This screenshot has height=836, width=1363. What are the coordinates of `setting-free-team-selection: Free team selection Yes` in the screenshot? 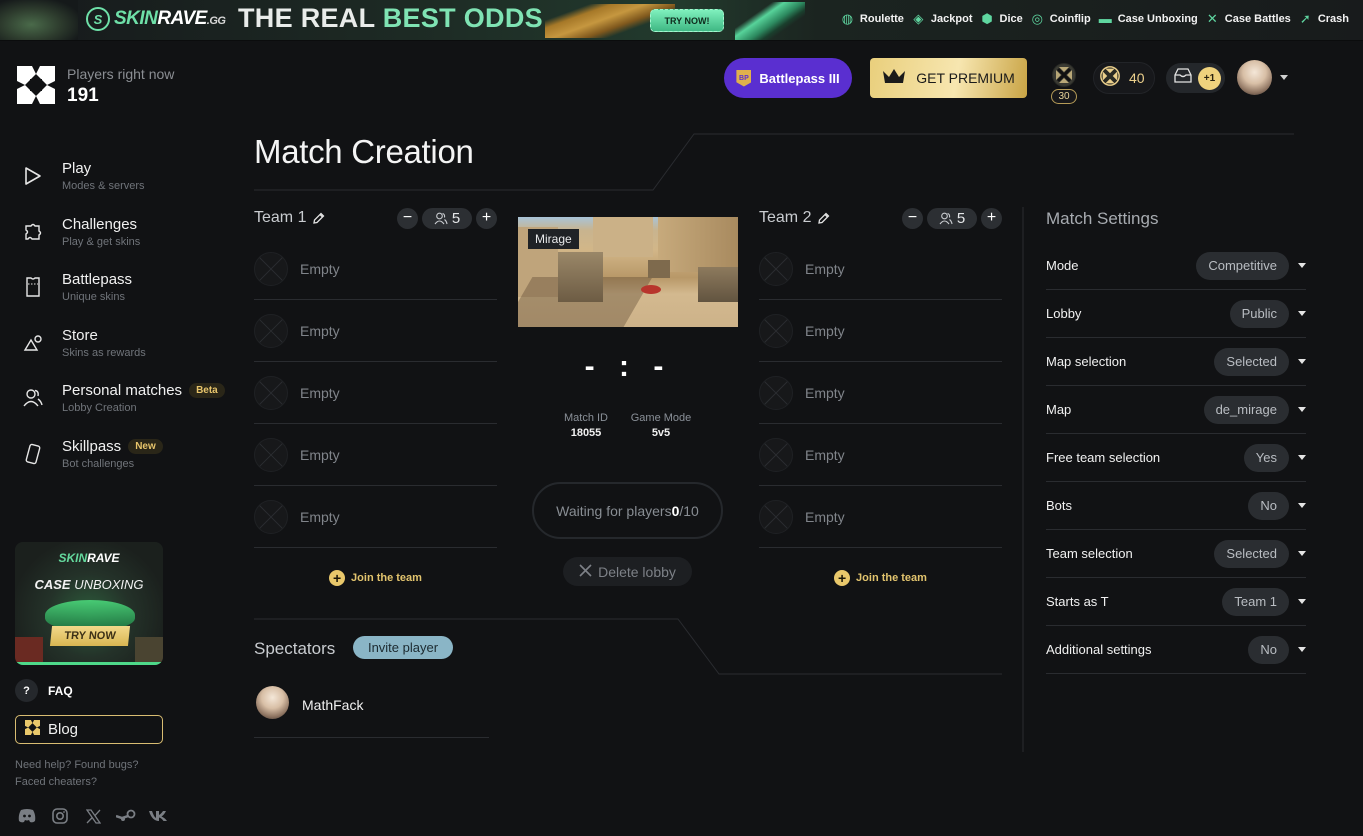 It's located at (1176, 458).